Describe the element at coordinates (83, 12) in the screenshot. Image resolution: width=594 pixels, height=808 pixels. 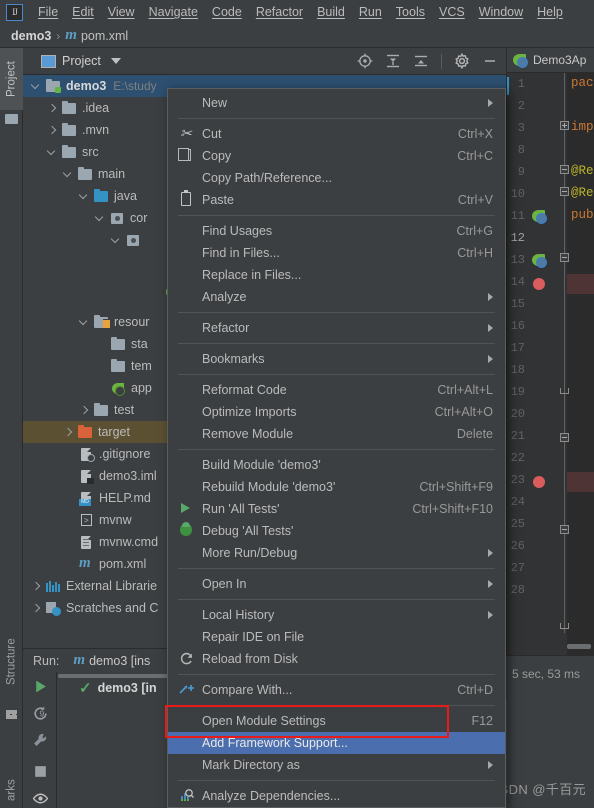
I see `menu-edit: Edit` at that location.